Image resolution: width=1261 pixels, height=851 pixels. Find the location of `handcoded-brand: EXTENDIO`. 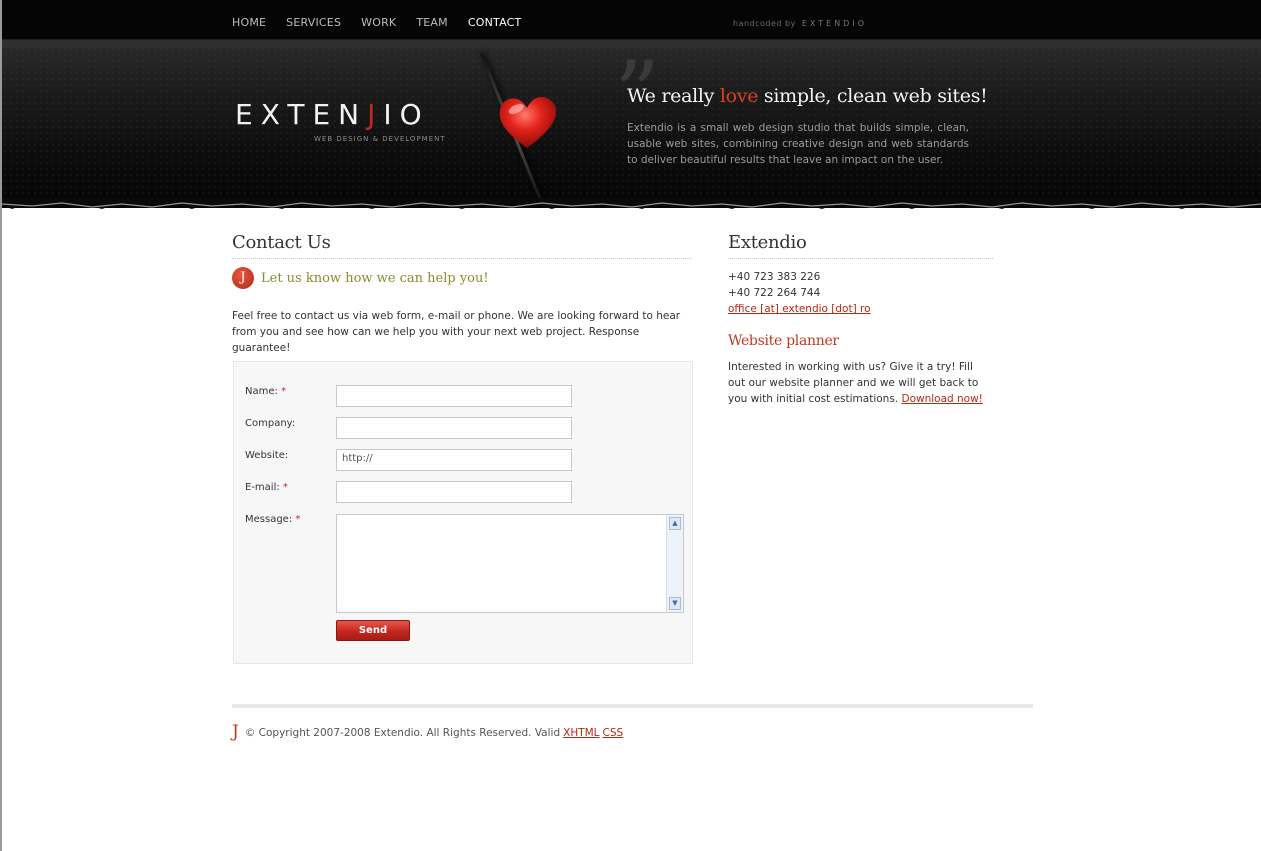

handcoded-brand: EXTENDIO is located at coordinates (834, 23).